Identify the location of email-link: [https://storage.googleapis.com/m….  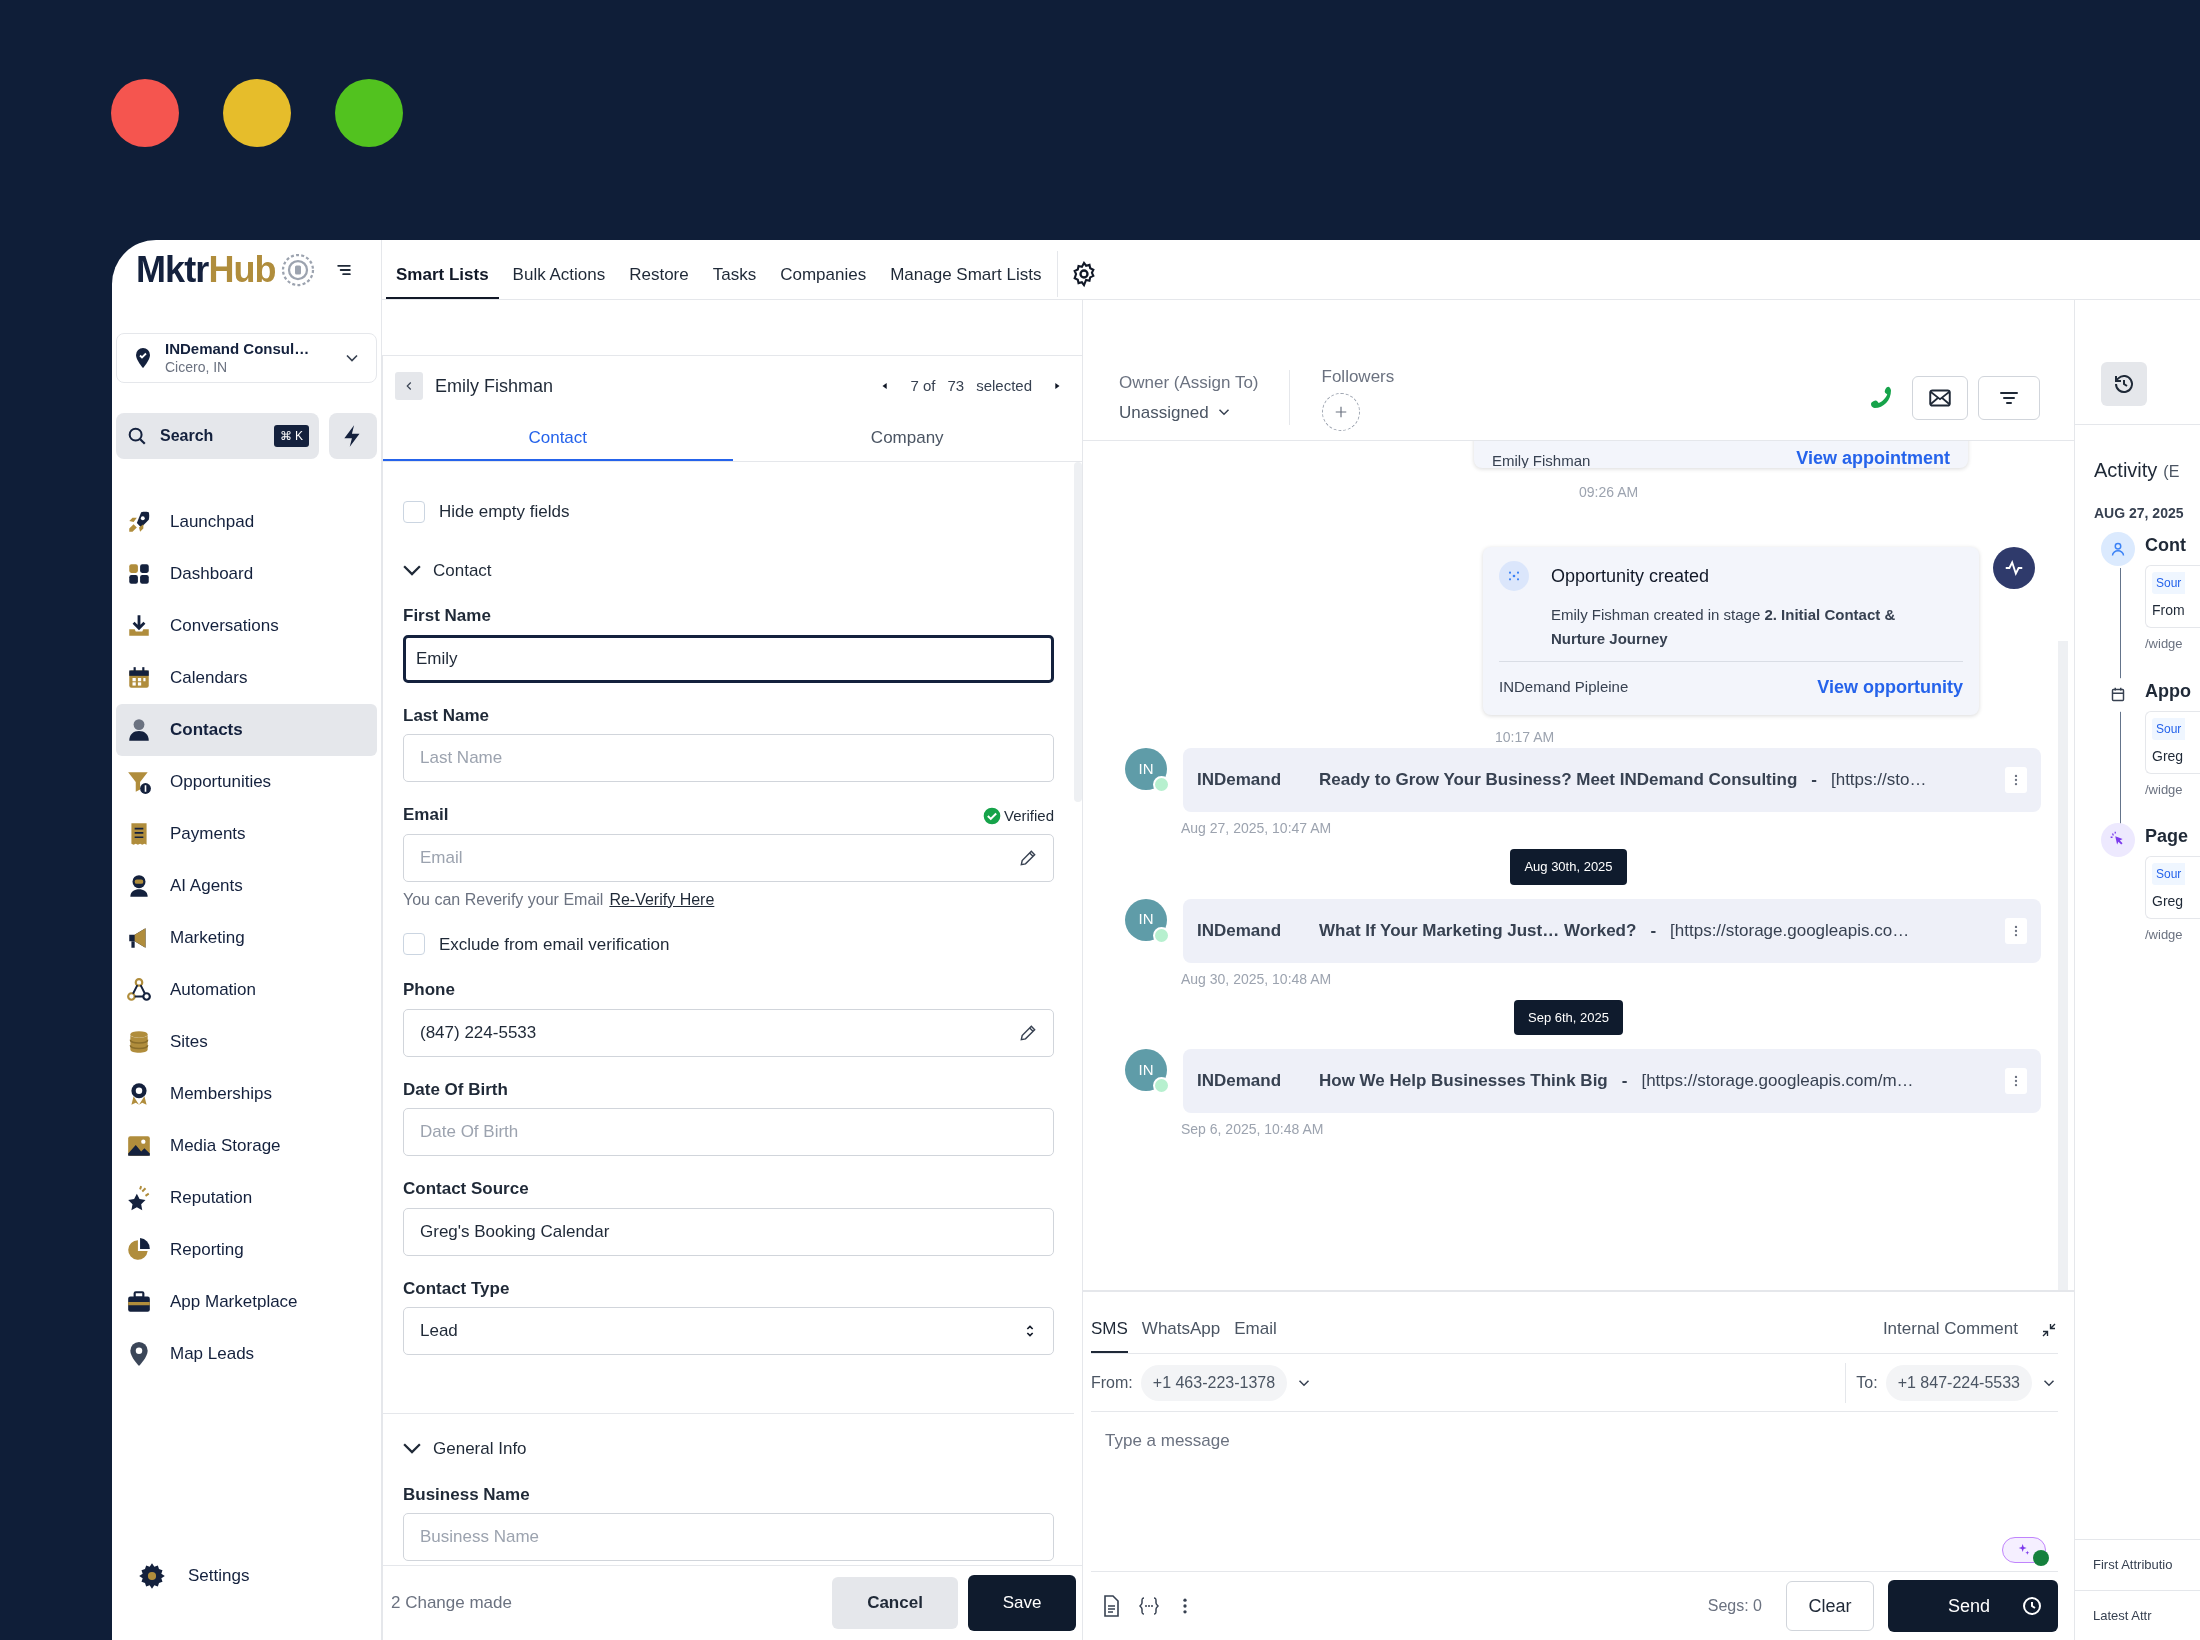
(1778, 1081).